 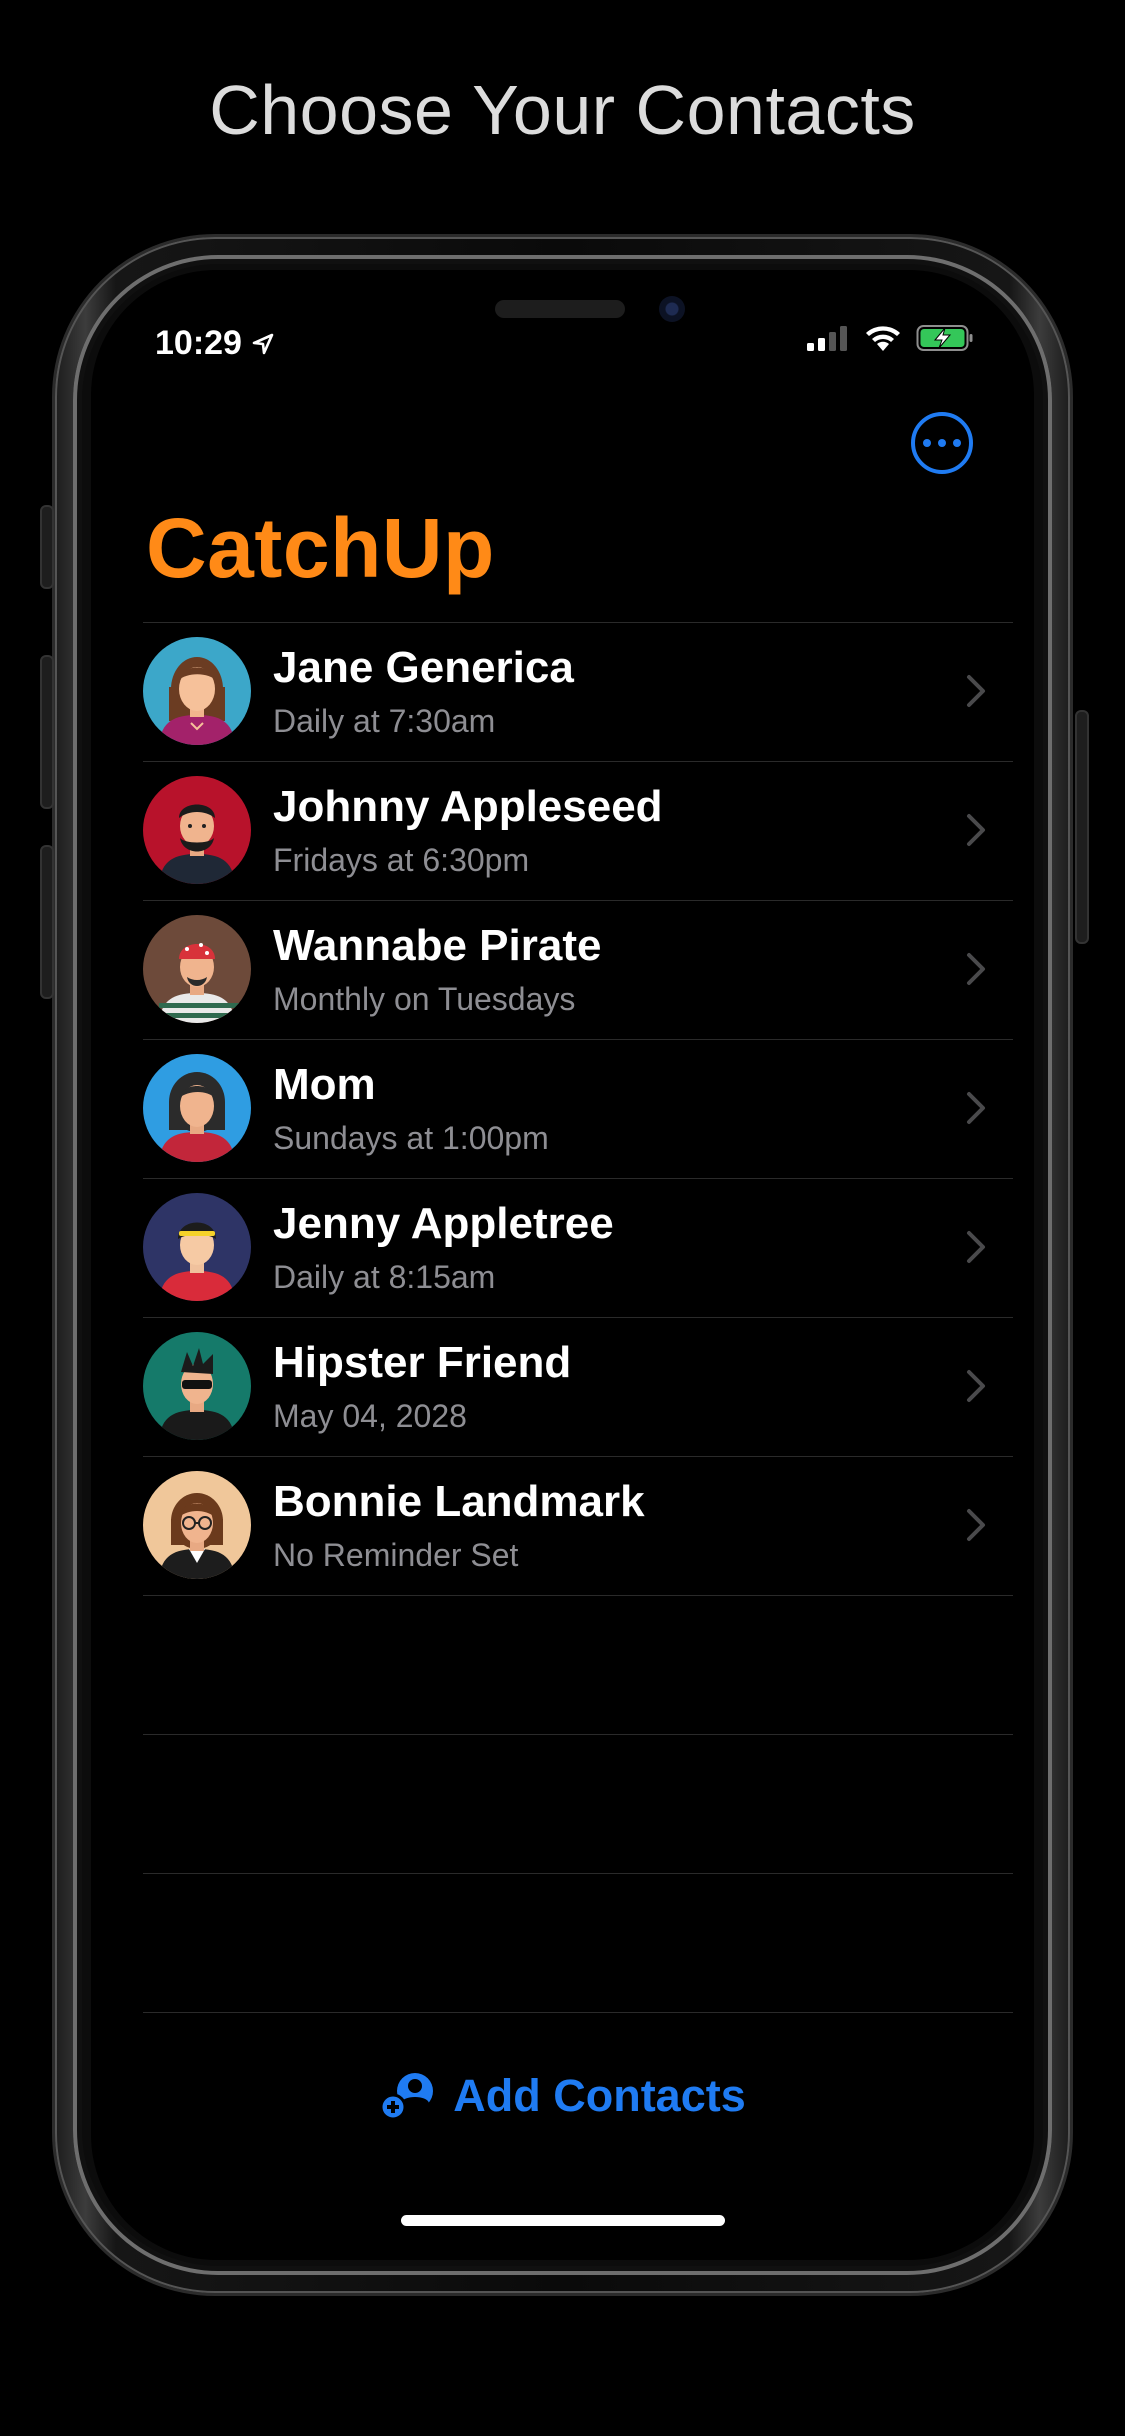 I want to click on contact-name: Bonnie Landmark, so click(x=459, y=1501).